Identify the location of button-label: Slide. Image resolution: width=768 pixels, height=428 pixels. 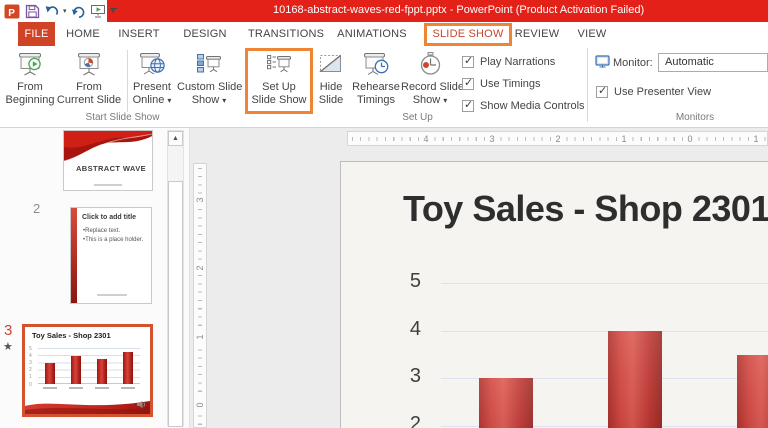
(331, 100).